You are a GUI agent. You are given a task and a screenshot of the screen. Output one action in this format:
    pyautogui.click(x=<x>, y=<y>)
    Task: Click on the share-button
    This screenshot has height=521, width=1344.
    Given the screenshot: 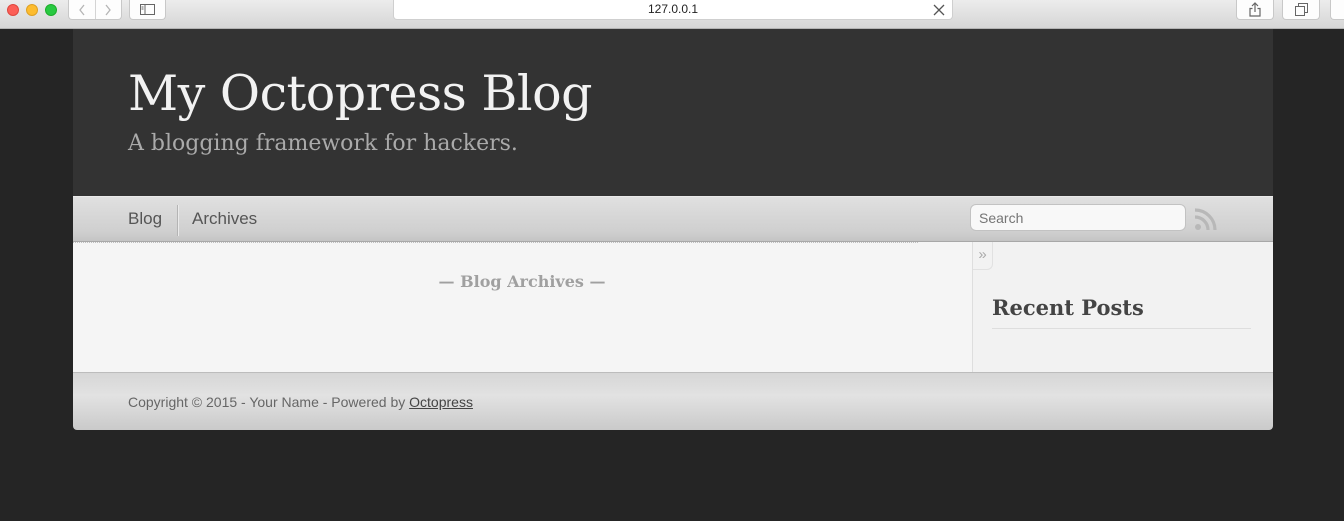 What is the action you would take?
    pyautogui.click(x=1255, y=10)
    